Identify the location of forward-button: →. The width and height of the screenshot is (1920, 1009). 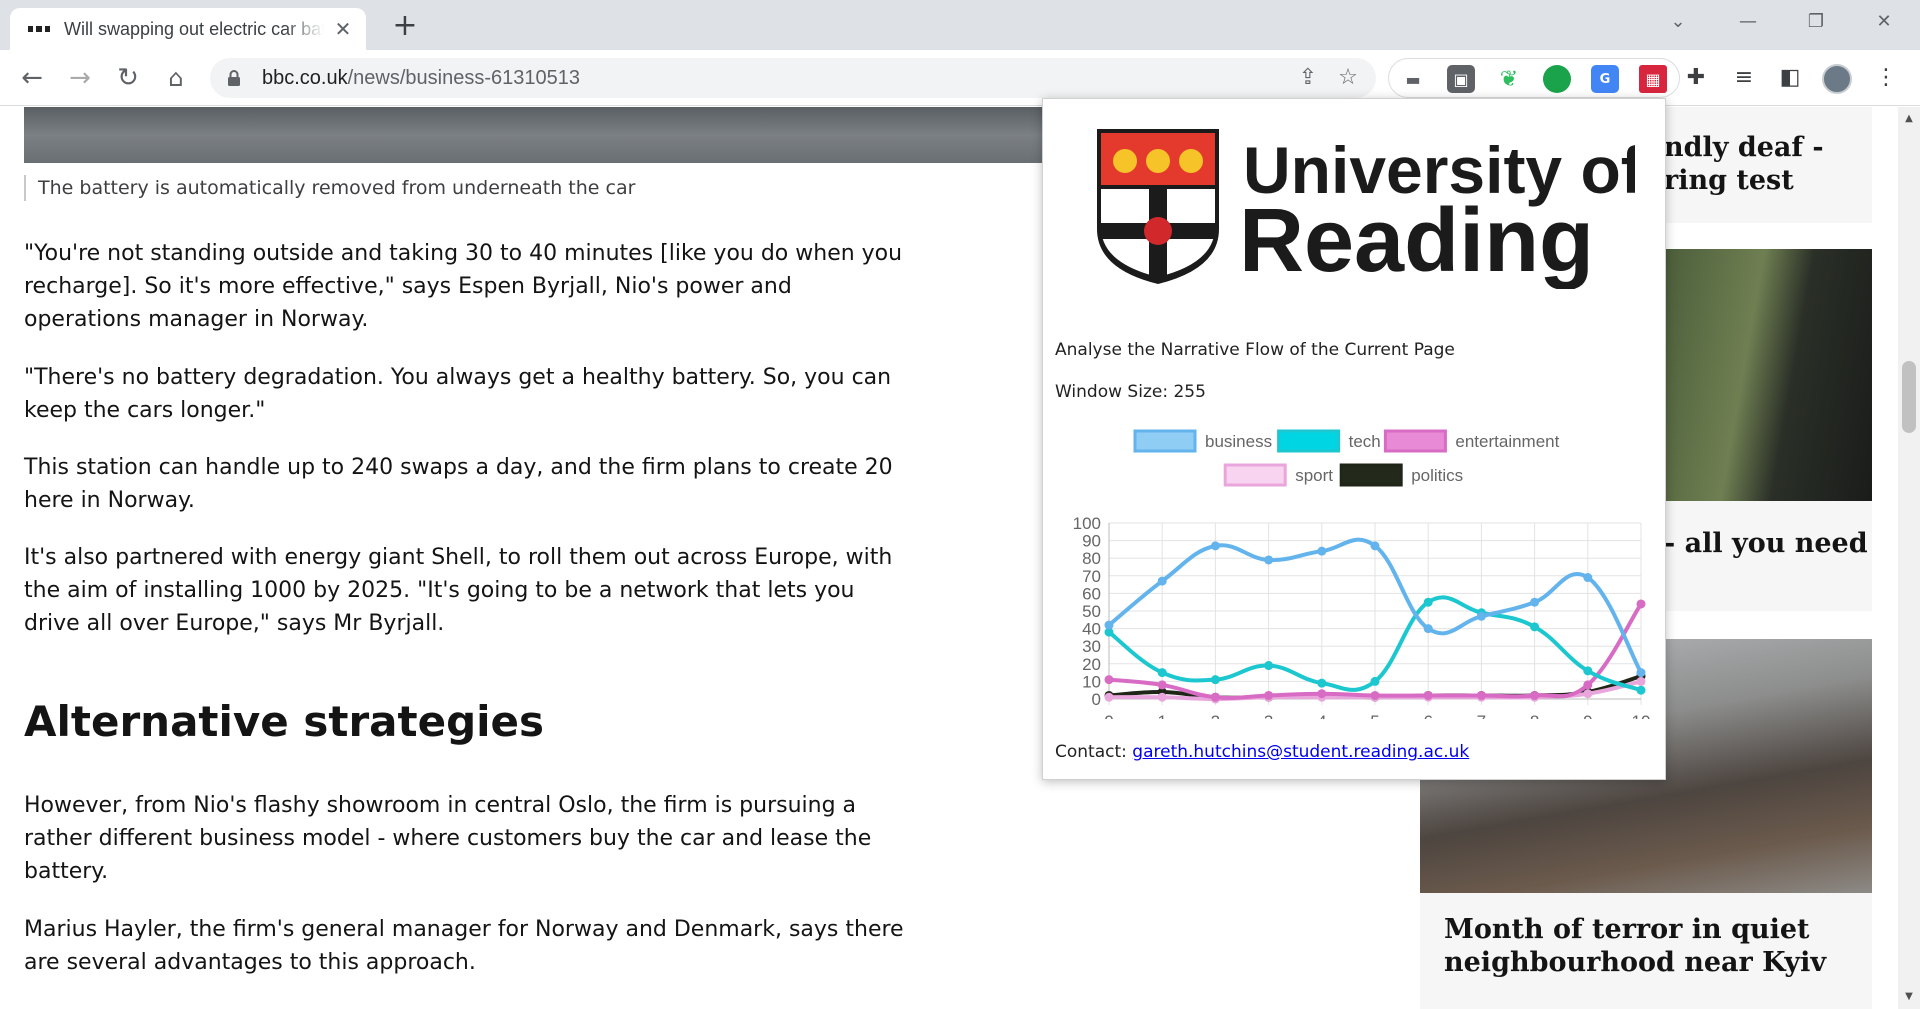
(80, 78).